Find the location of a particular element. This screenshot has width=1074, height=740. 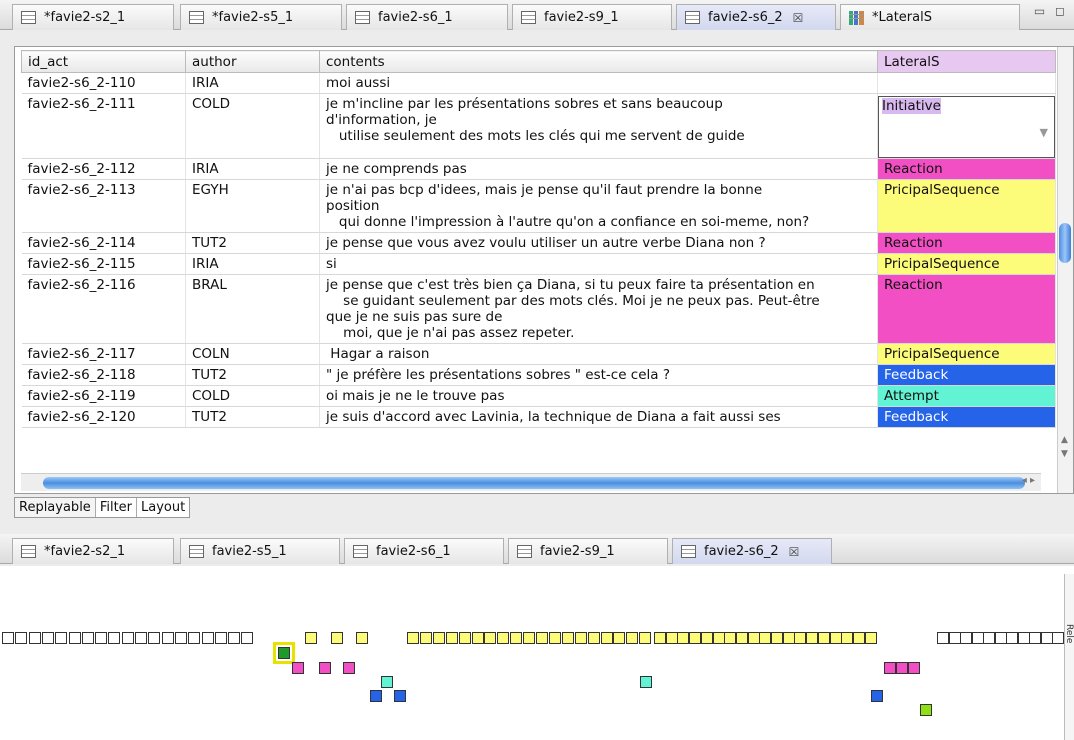

cell-id: favie2-s6_2-115 is located at coordinates (103, 264).